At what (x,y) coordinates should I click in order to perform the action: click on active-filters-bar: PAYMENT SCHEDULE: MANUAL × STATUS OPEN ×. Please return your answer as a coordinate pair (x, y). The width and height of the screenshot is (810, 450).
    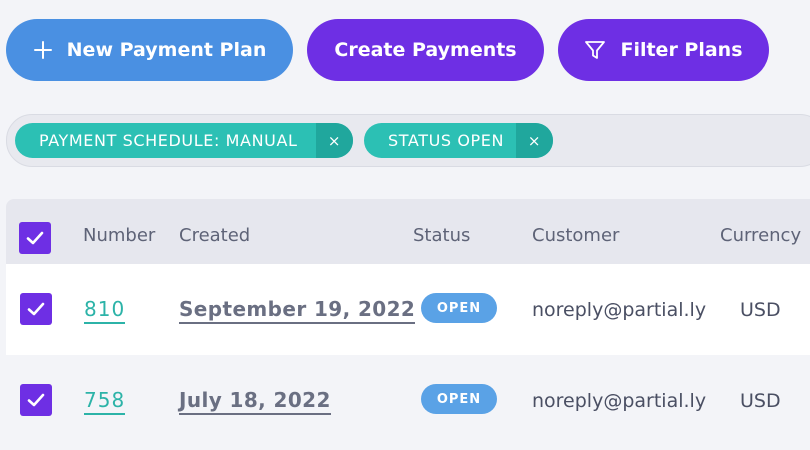
    Looking at the image, I should click on (408, 140).